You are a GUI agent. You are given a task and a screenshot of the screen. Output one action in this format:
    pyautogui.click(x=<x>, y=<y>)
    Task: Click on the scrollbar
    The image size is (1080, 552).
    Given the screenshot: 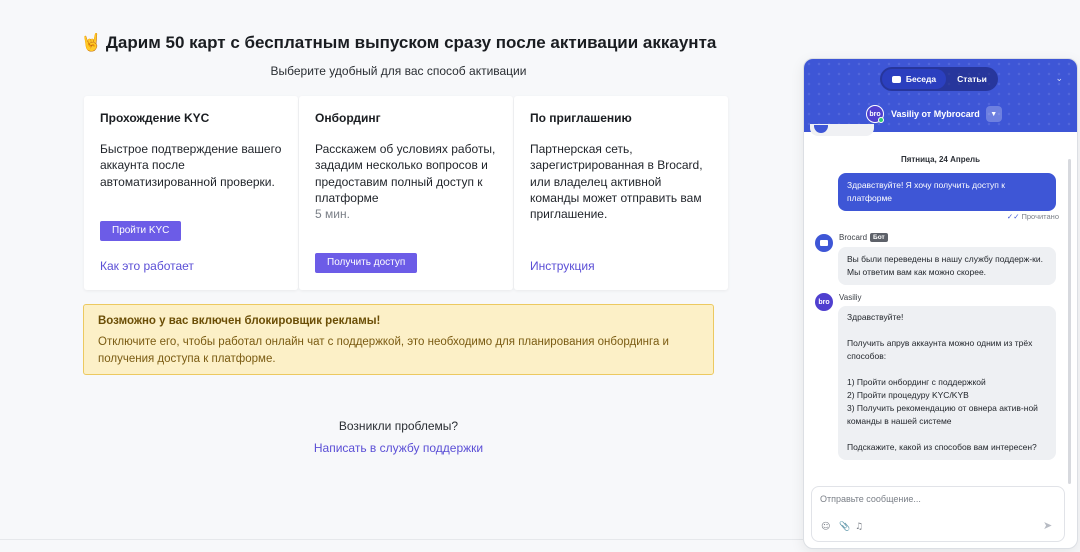 What is the action you would take?
    pyautogui.click(x=1069, y=321)
    